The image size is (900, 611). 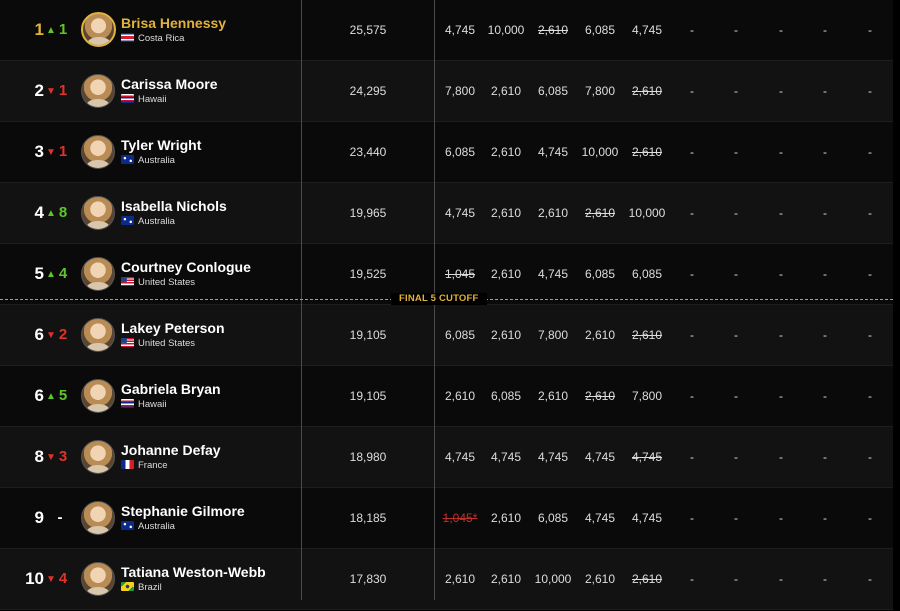 What do you see at coordinates (161, 145) in the screenshot?
I see `athlete-name: Tyler Wright` at bounding box center [161, 145].